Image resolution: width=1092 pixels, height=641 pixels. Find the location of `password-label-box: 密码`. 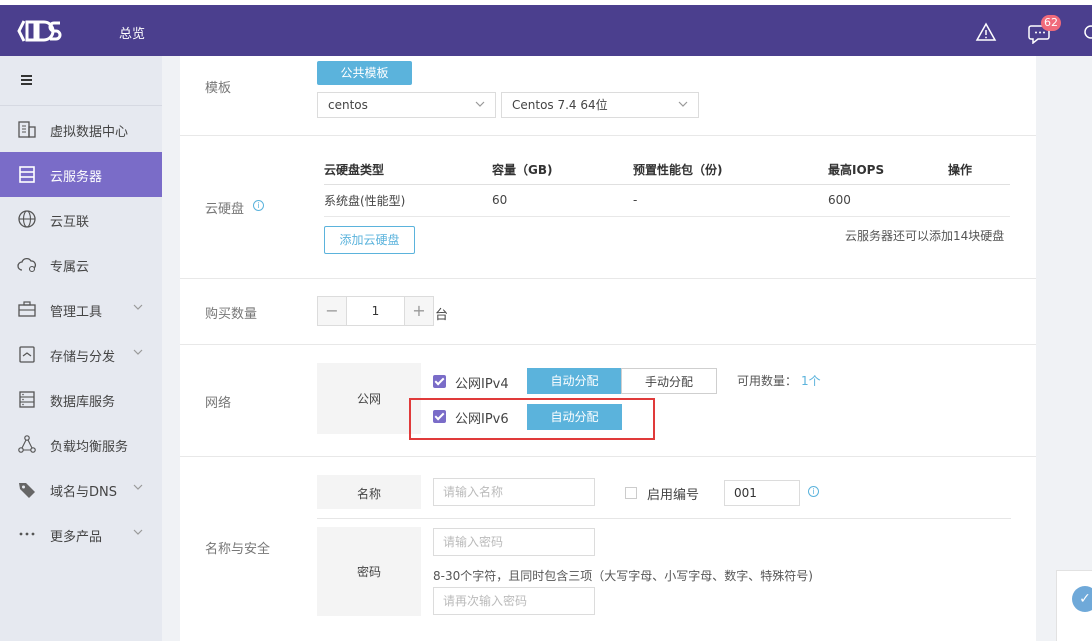

password-label-box: 密码 is located at coordinates (369, 571).